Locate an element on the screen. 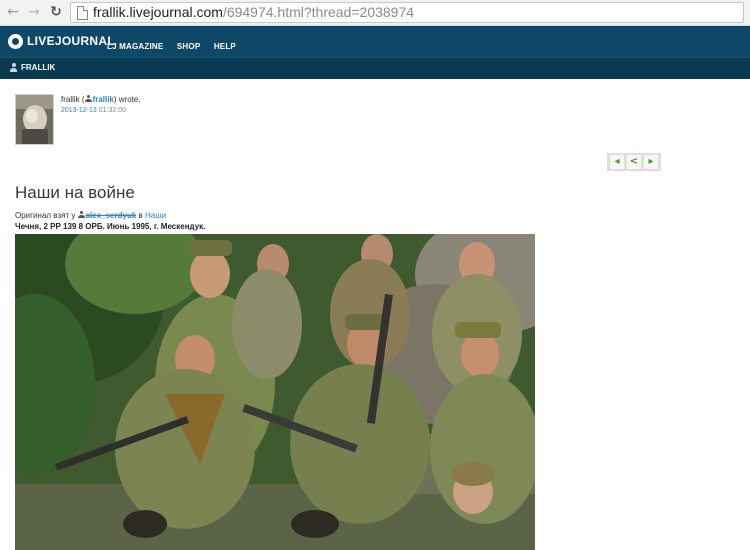  prev-arrow-icon: ◂ is located at coordinates (617, 162).